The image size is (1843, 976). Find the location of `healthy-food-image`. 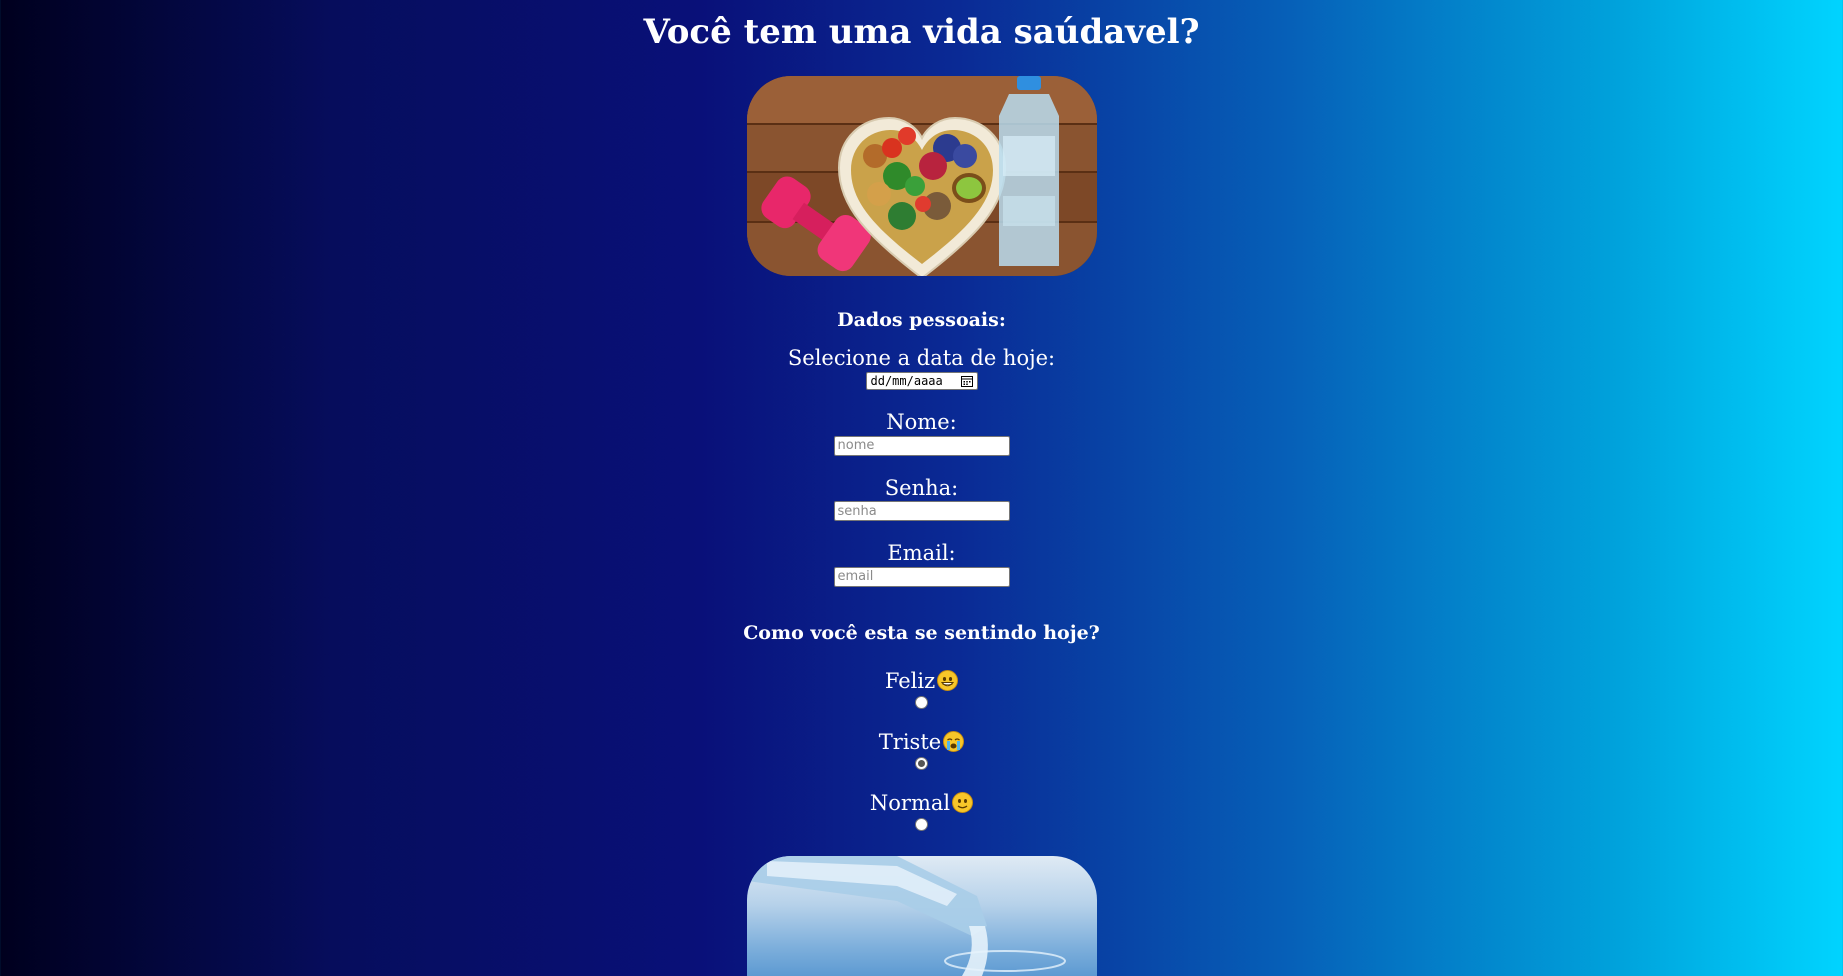

healthy-food-image is located at coordinates (921, 176).